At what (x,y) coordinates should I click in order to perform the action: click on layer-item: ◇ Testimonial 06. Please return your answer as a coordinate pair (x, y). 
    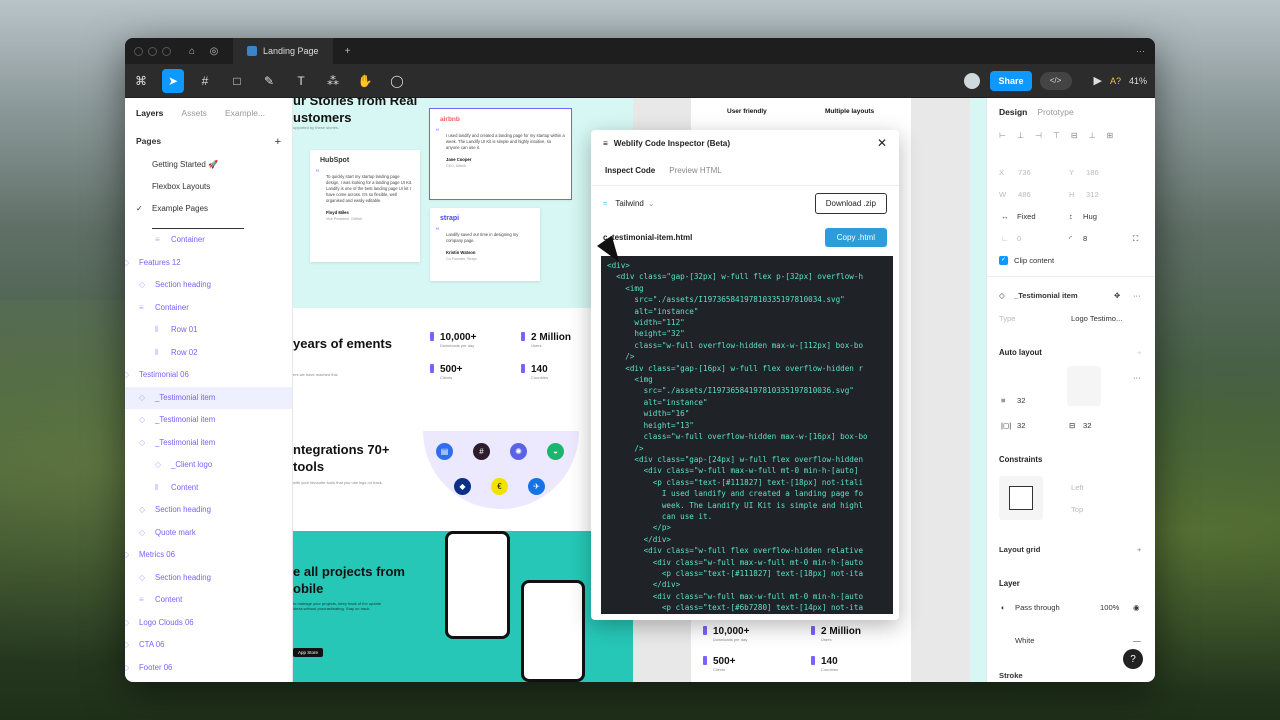
    Looking at the image, I should click on (208, 375).